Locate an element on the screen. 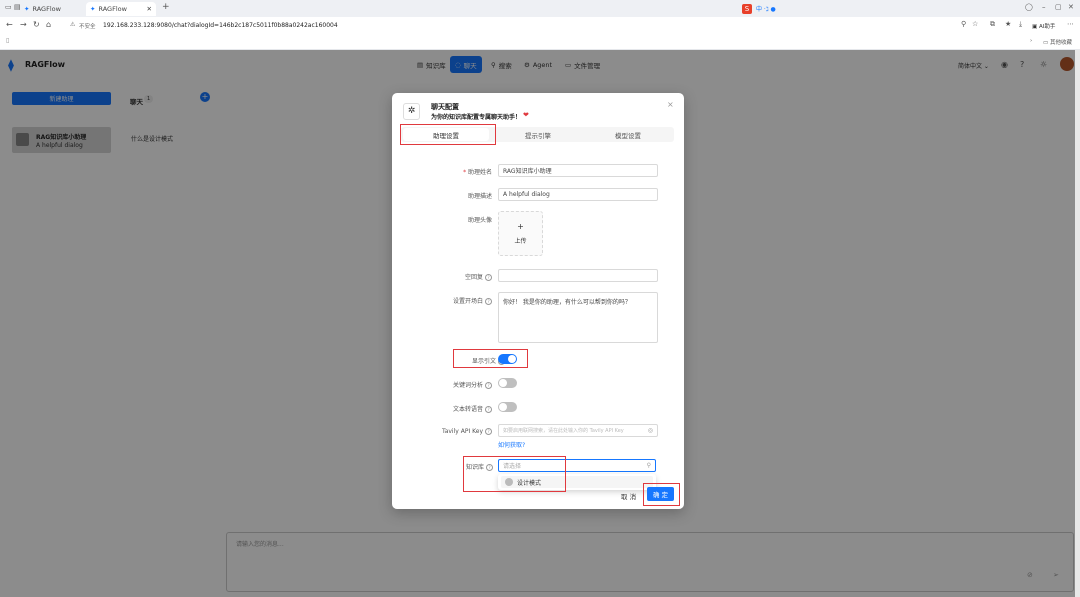 The height and width of the screenshot is (597, 1080). heart-icon: ❤ is located at coordinates (526, 115).